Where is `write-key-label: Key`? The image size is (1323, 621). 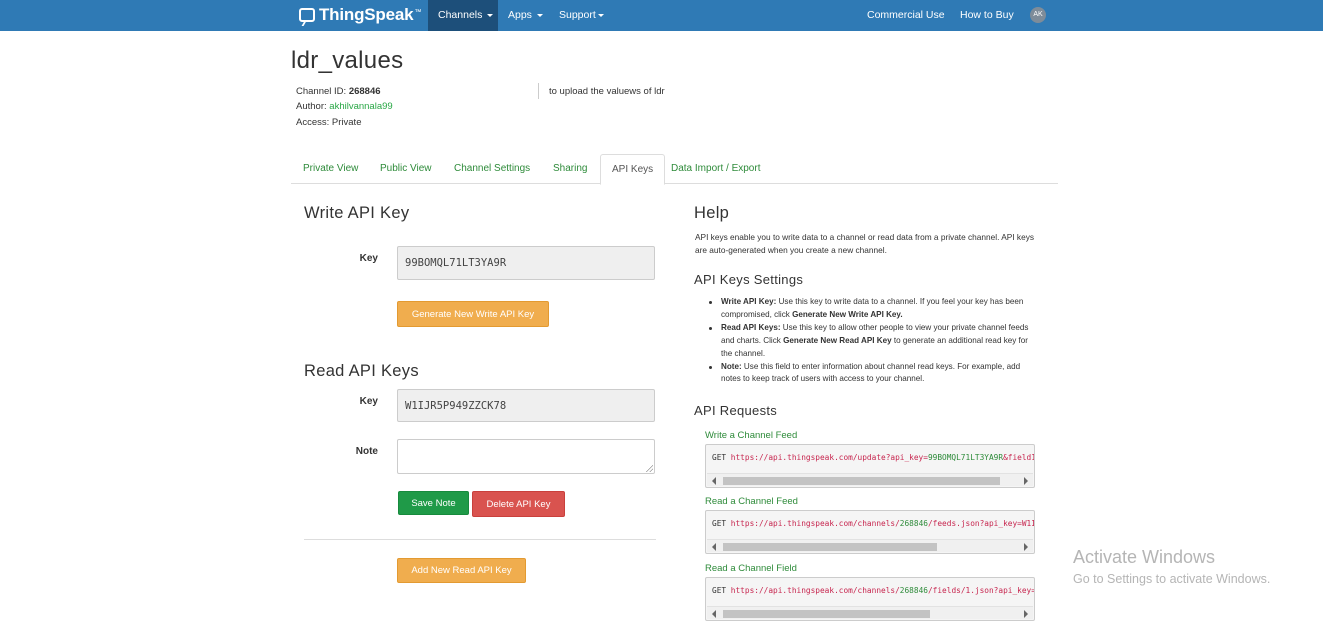 write-key-label: Key is located at coordinates (368, 258).